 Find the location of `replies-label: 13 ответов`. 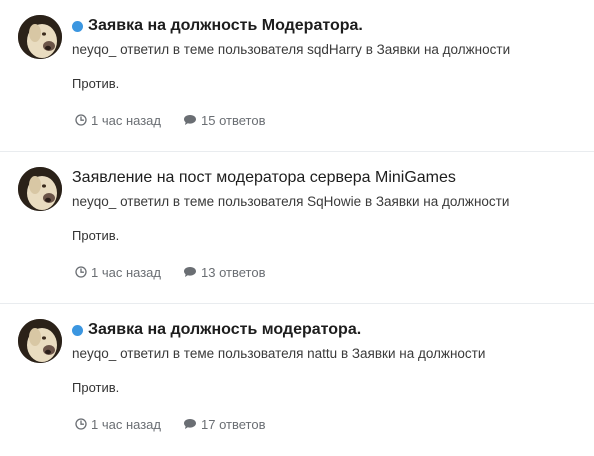

replies-label: 13 ответов is located at coordinates (233, 272).